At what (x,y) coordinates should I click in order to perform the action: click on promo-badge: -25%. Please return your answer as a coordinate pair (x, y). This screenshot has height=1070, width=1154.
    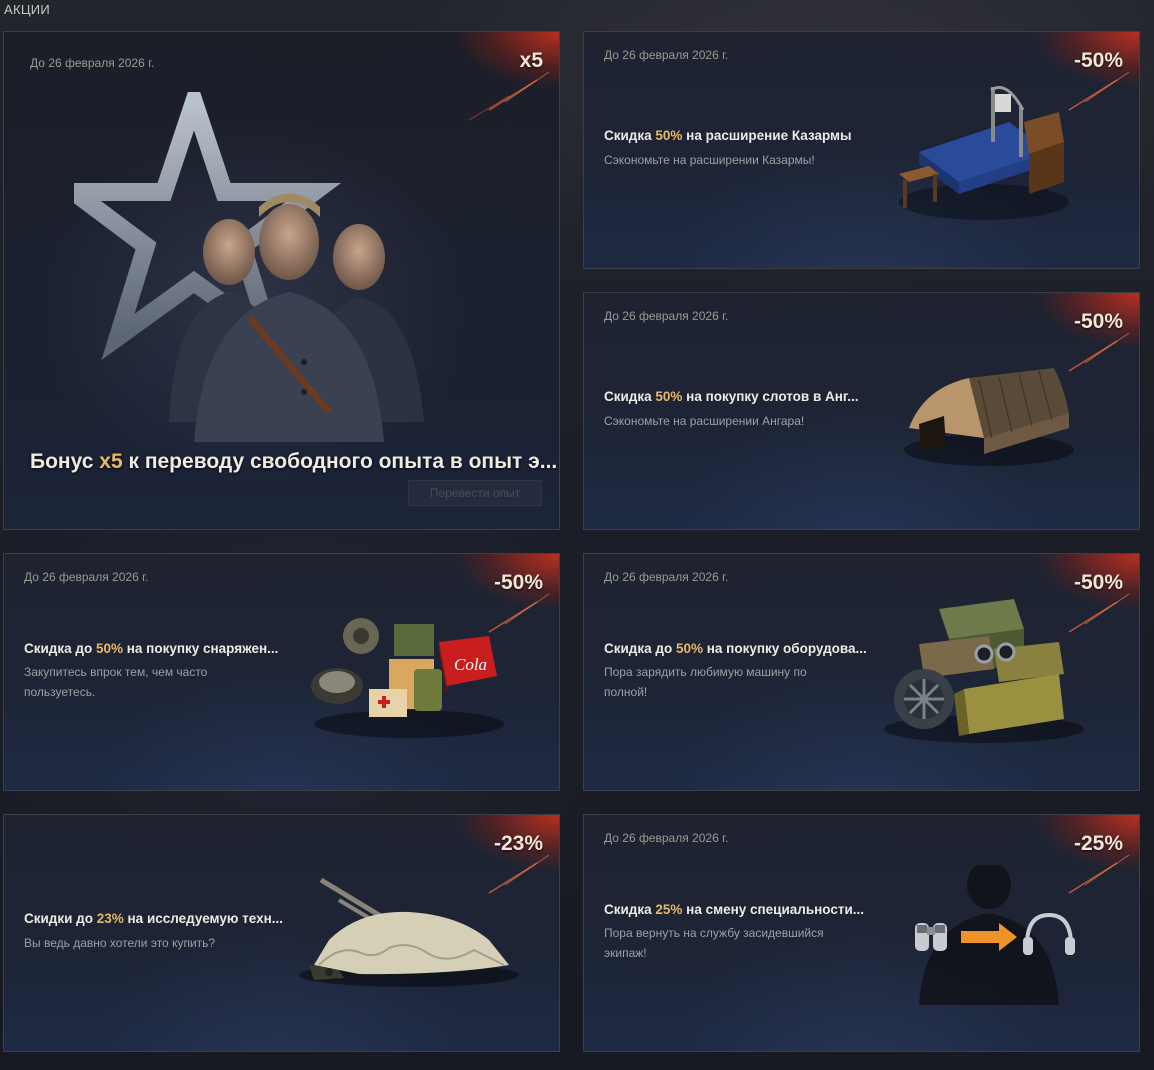
    Looking at the image, I should click on (1098, 843).